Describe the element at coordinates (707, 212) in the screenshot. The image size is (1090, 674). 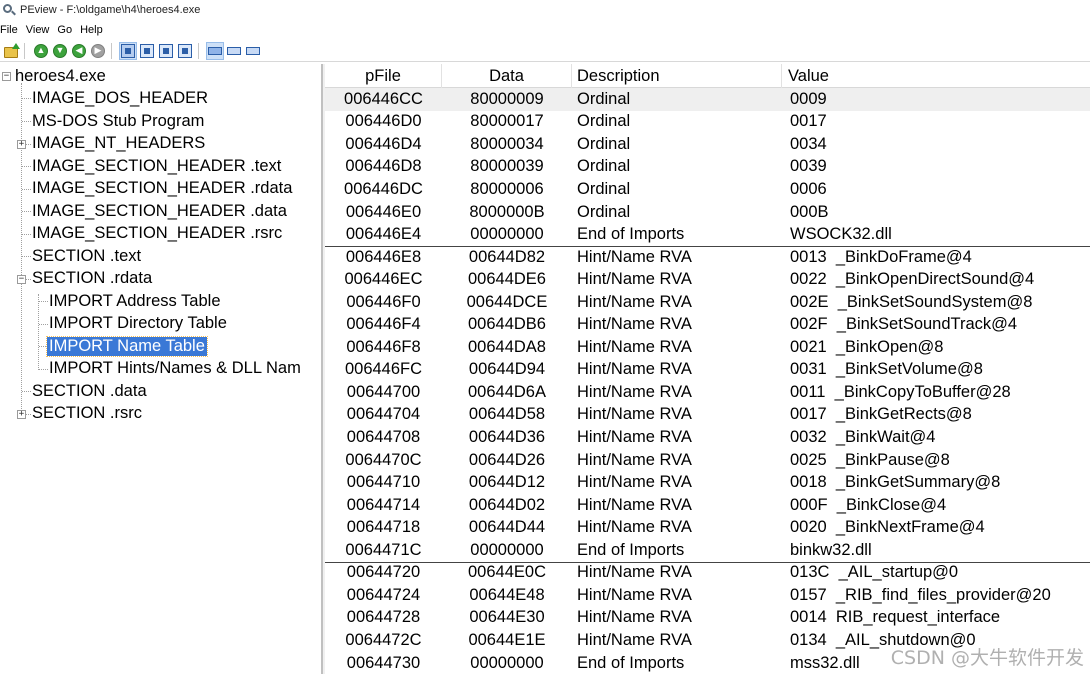
I see `table-row: 006446E0 8000000B Ordinal 000B` at that location.